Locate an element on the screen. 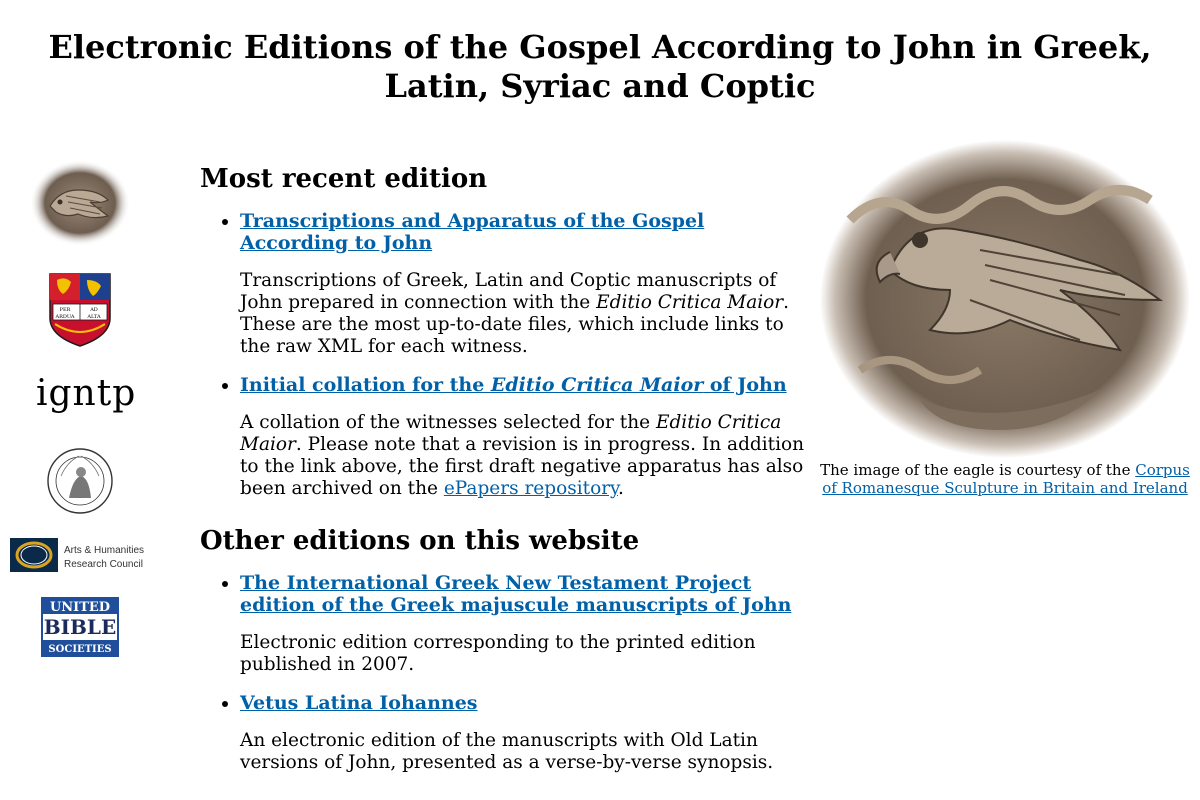  igntp-logo: igntp is located at coordinates (85, 394).